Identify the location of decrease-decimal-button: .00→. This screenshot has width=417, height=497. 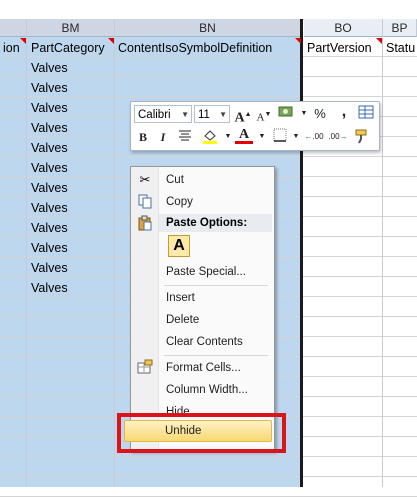
(338, 137).